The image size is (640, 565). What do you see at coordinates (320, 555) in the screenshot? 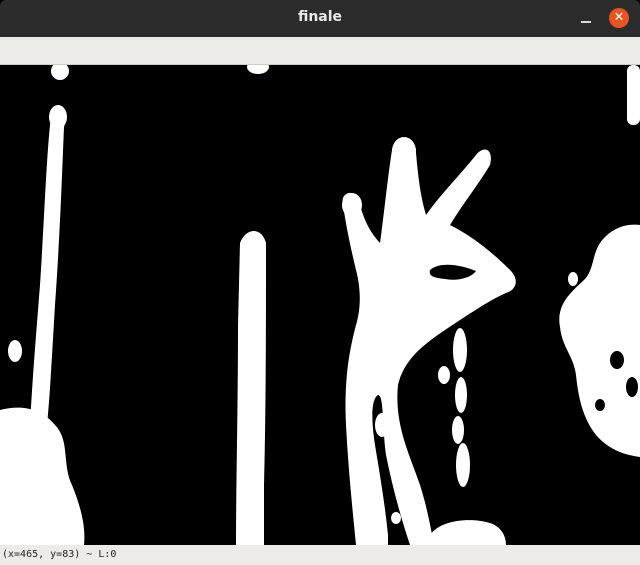
I see `status-bar: (x=465, y=83) ~ L:0` at bounding box center [320, 555].